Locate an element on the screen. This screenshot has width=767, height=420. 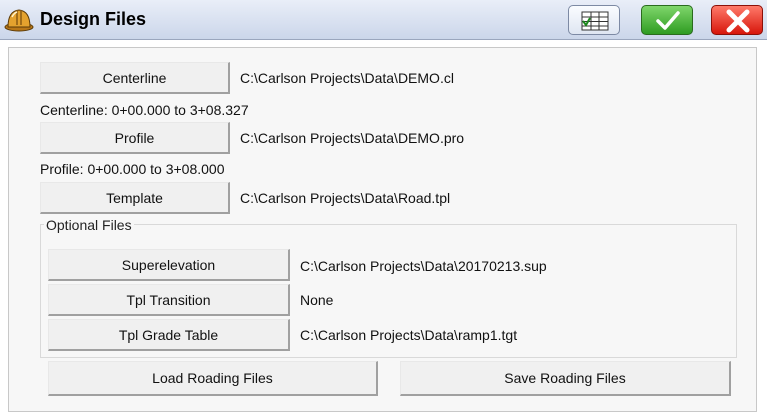
superelevation-button: Superelevation is located at coordinates (169, 265).